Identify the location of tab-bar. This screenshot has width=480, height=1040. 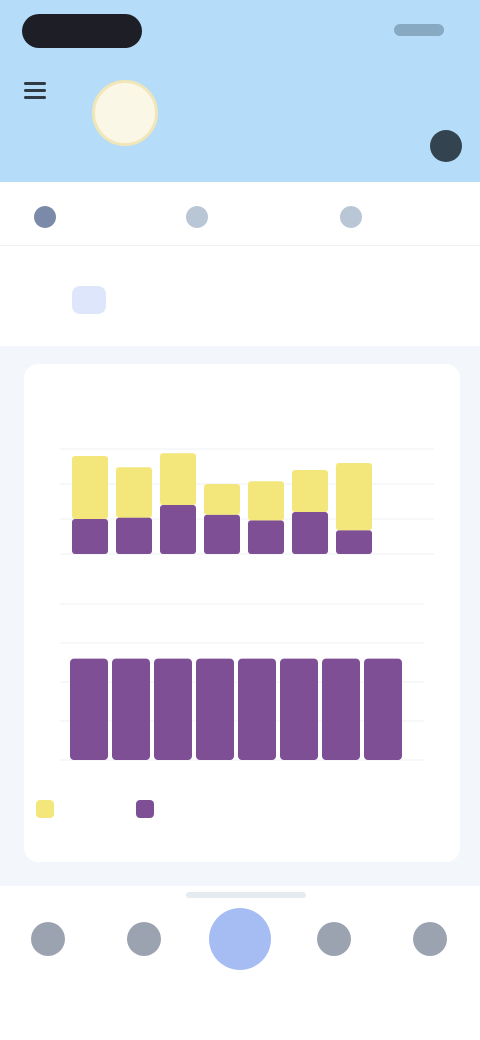
(240, 214).